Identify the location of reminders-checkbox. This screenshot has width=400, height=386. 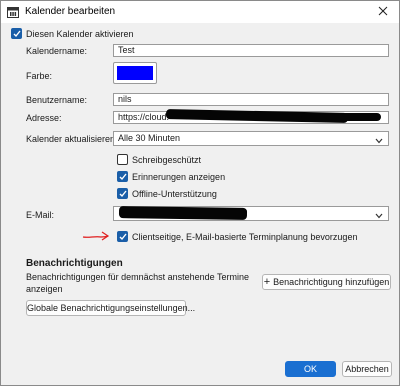
(122, 176).